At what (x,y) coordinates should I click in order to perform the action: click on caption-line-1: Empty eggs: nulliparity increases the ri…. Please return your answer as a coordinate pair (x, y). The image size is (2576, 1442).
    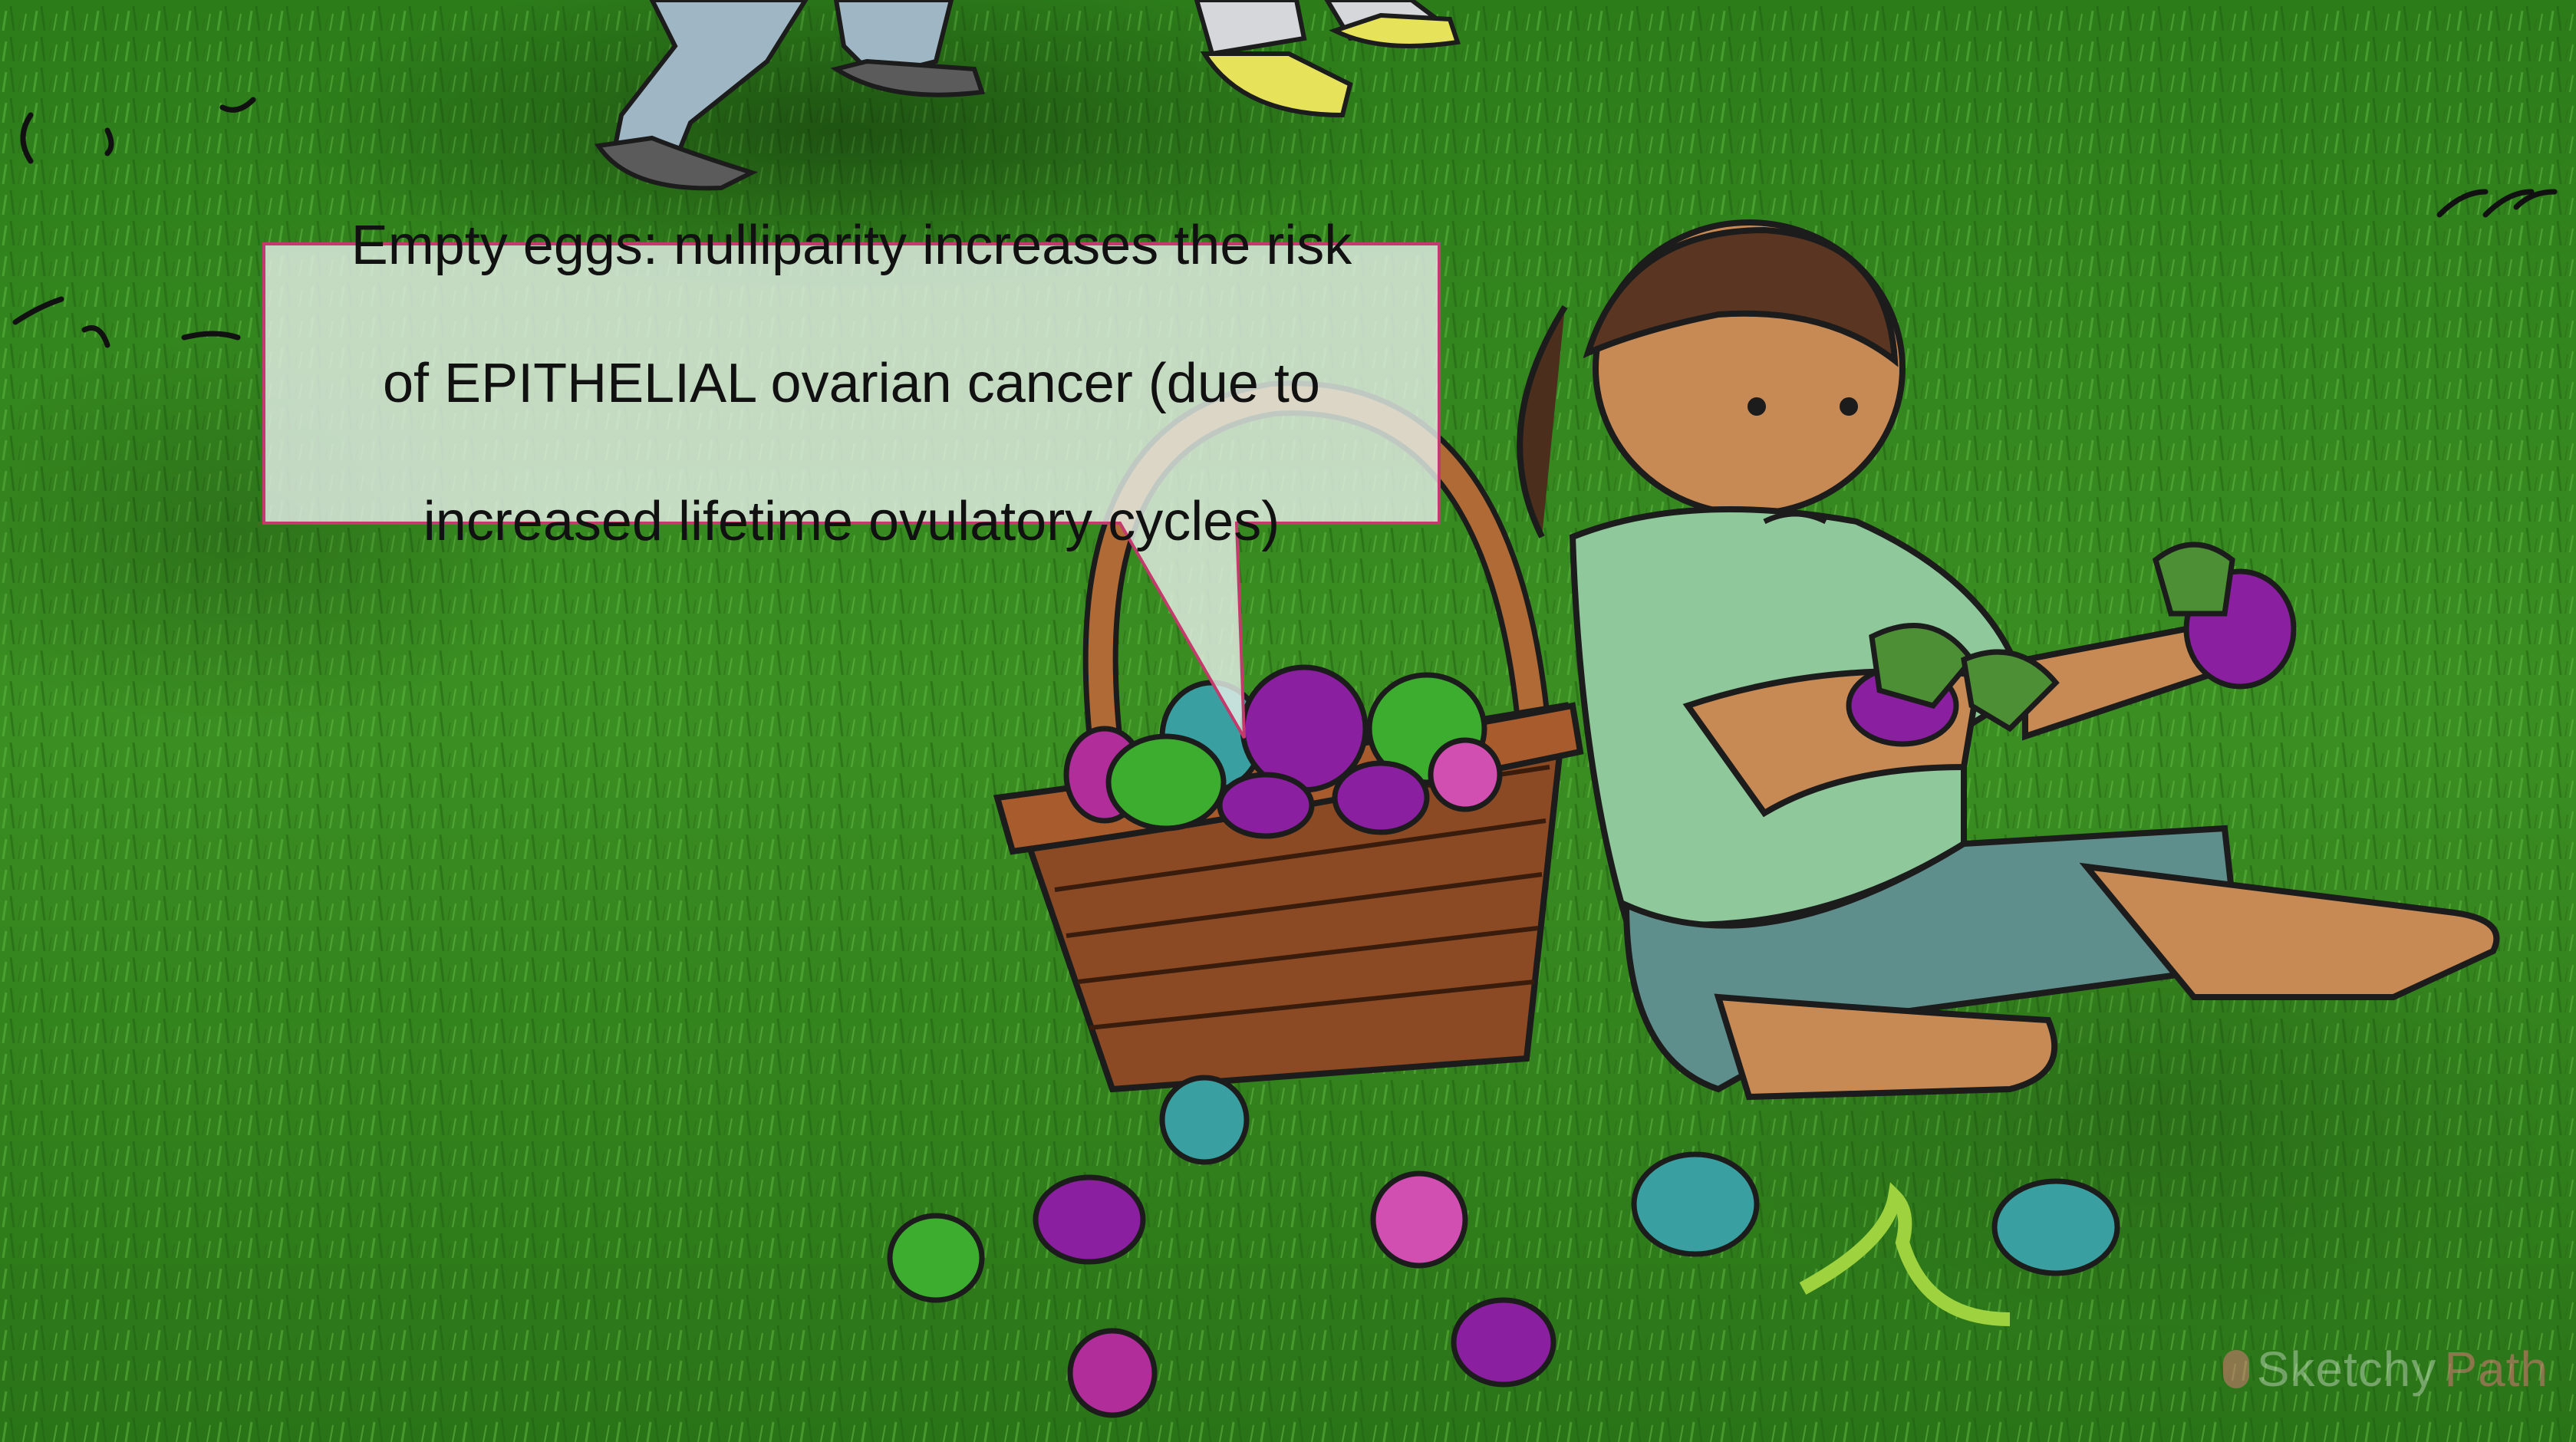
    Looking at the image, I should click on (851, 245).